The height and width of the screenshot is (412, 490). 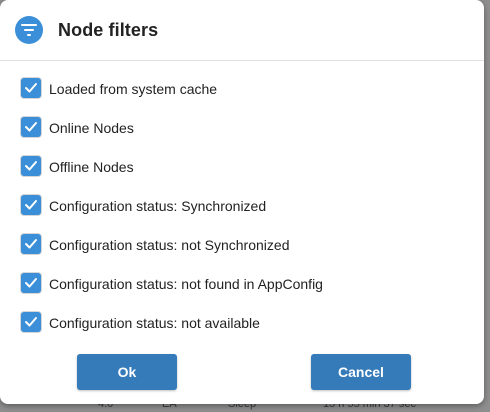 What do you see at coordinates (91, 167) in the screenshot?
I see `filter-label: Offline Nodes` at bounding box center [91, 167].